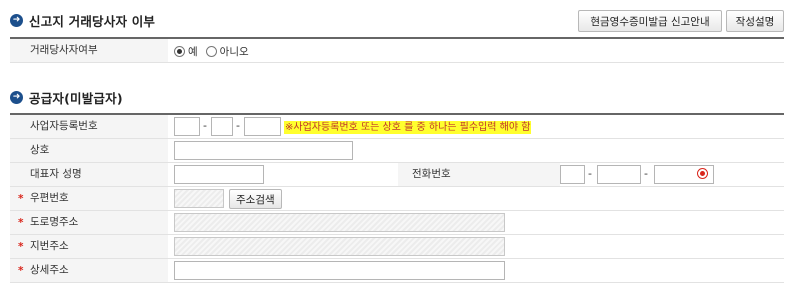  I want to click on radio-yes-label: 예, so click(193, 51).